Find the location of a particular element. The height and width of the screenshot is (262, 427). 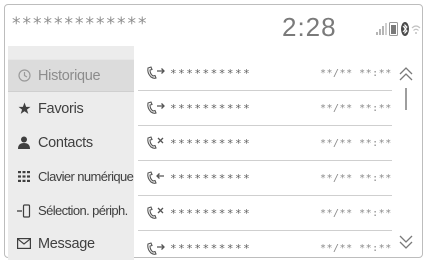

sidebar-item-message: Message is located at coordinates (71, 243).